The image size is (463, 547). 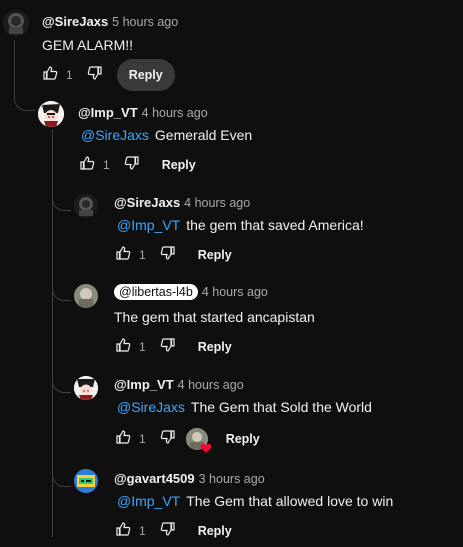 What do you see at coordinates (275, 225) in the screenshot?
I see `comment-text: the gem that saved America!` at bounding box center [275, 225].